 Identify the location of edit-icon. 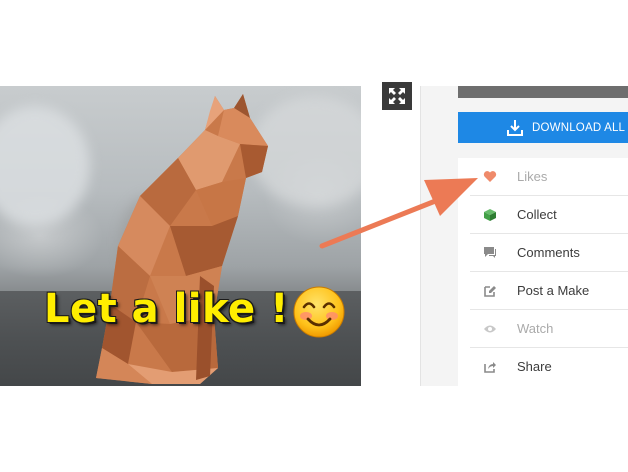
(490, 291).